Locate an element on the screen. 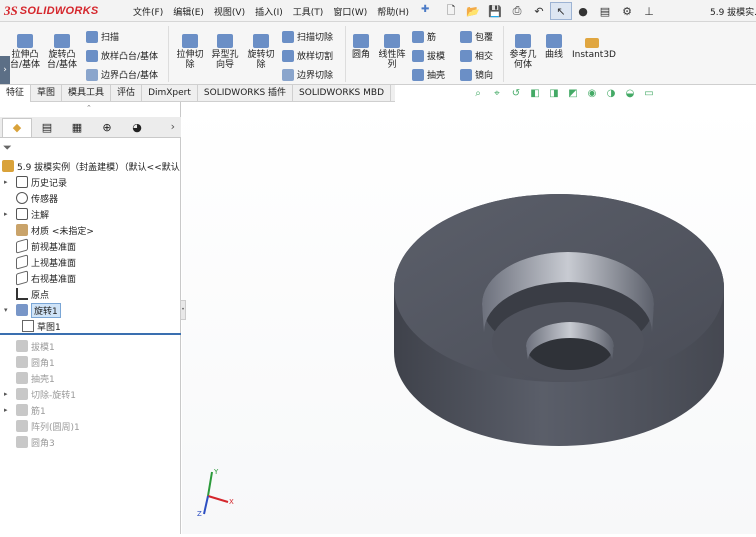 This screenshot has height=537, width=756. tab-addins: SOLIDWORKS 插件 is located at coordinates (246, 93).